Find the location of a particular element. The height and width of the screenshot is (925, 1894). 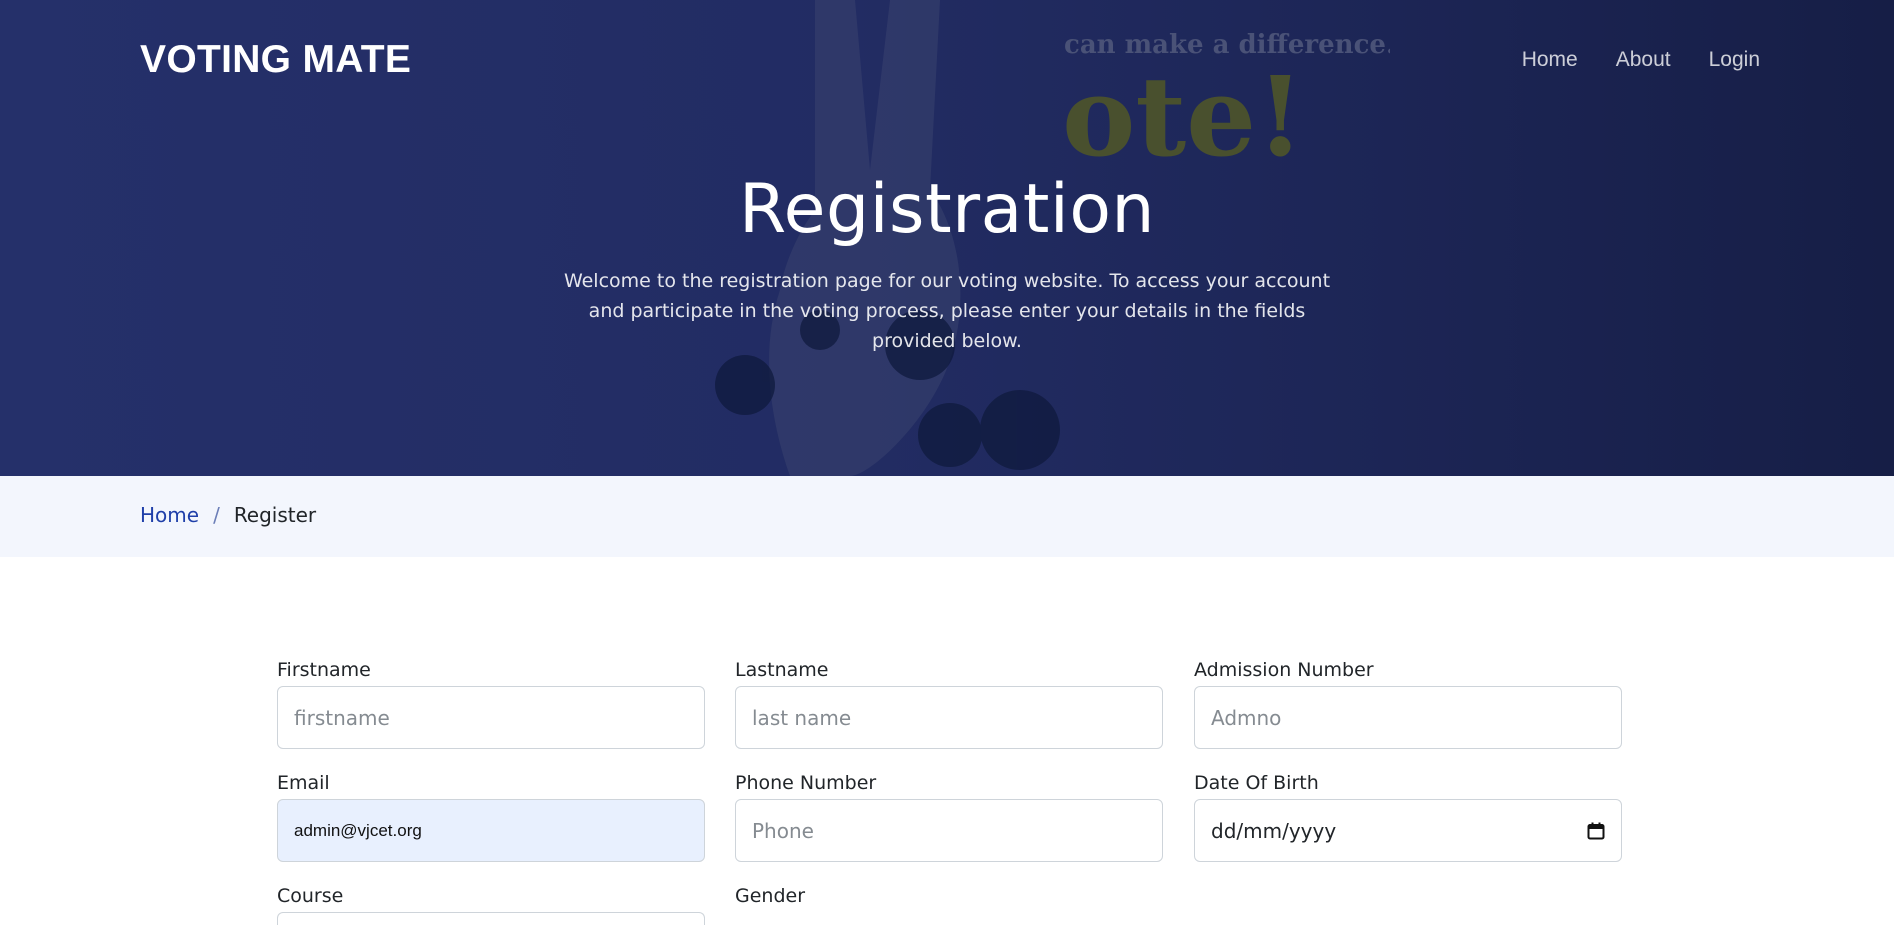

admission-input is located at coordinates (1408, 717).